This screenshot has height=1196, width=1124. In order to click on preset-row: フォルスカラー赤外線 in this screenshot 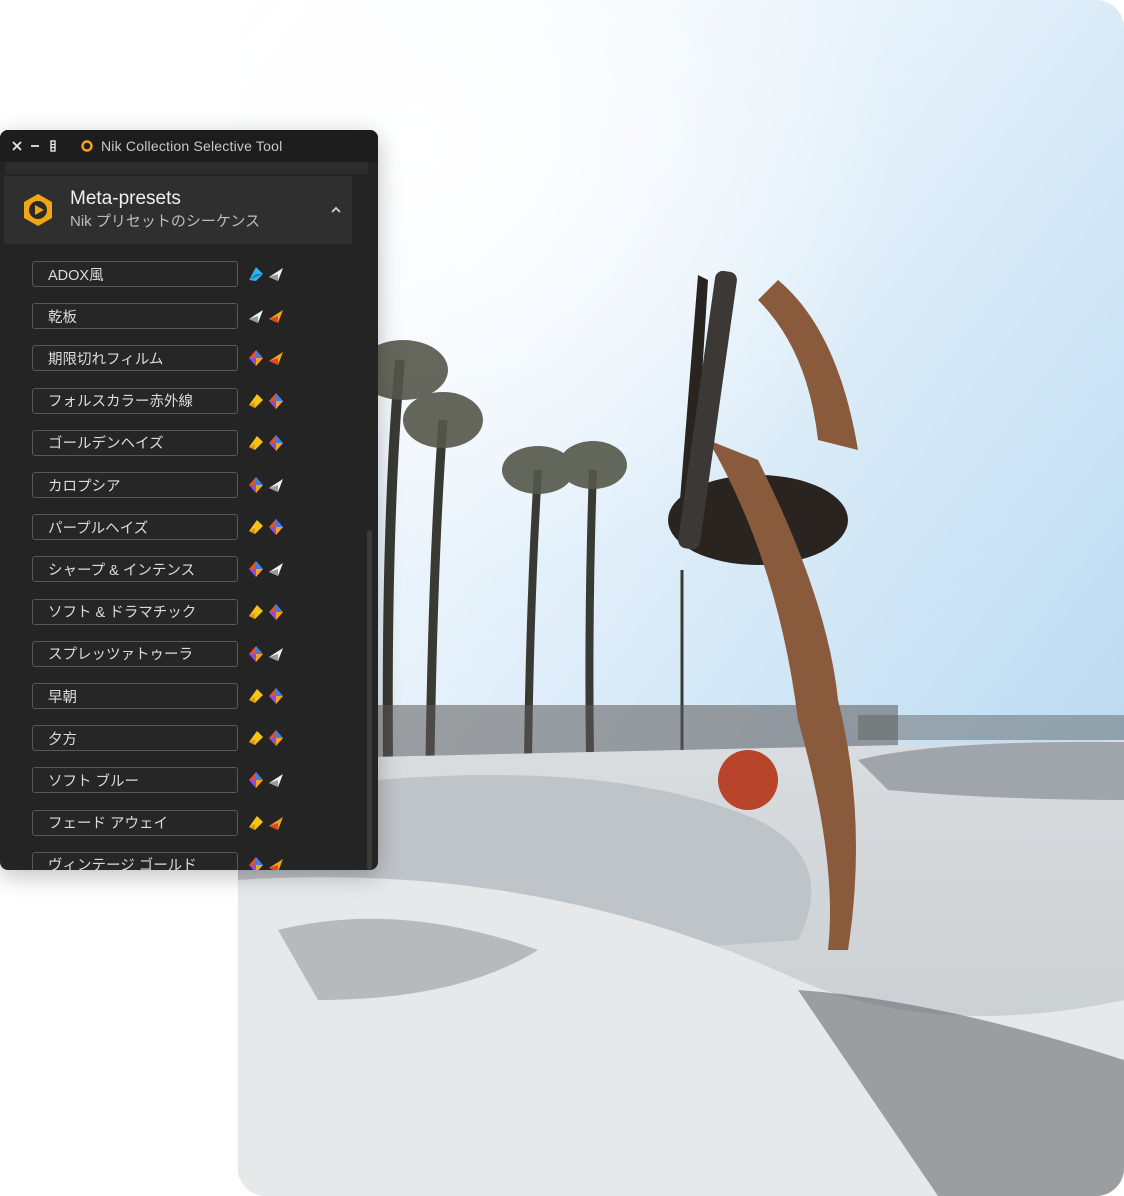, I will do `click(162, 401)`.